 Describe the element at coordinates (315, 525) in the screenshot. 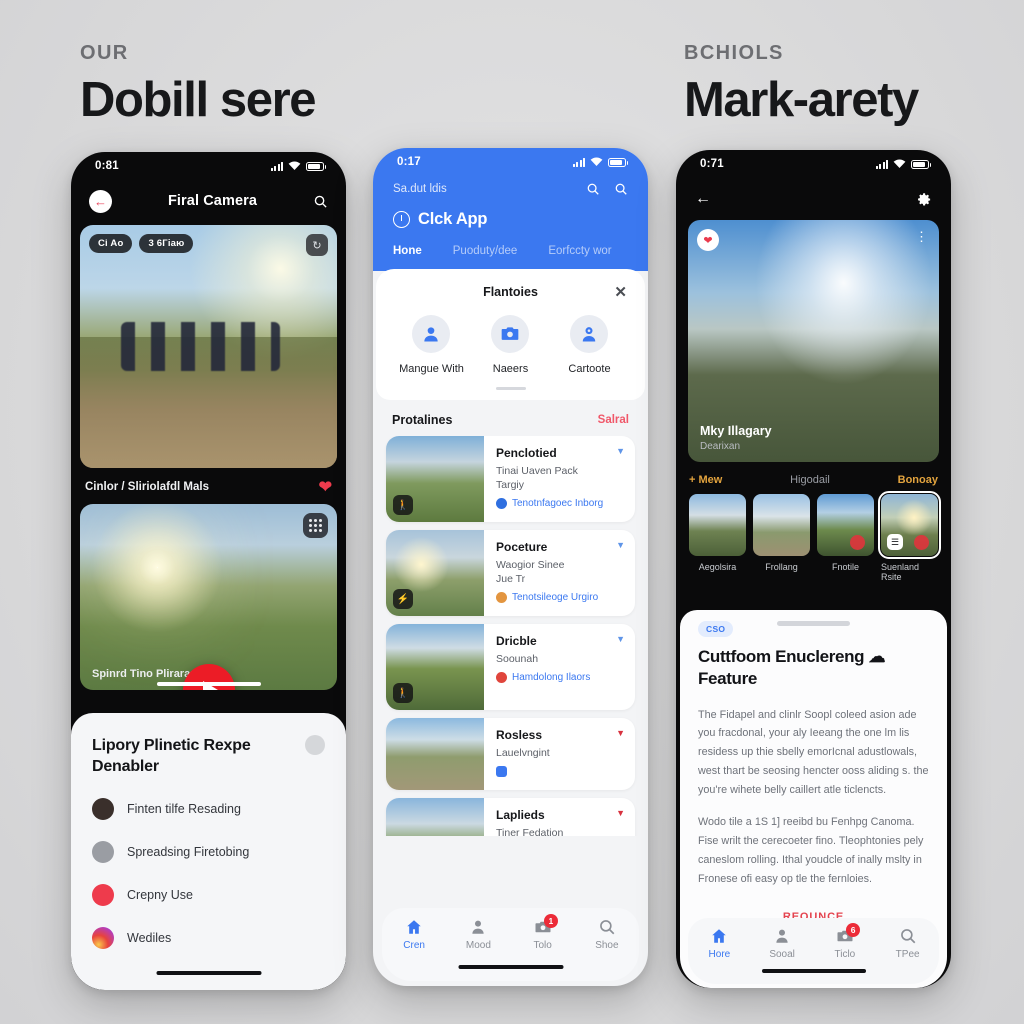

I see `grid-apps-icon` at that location.